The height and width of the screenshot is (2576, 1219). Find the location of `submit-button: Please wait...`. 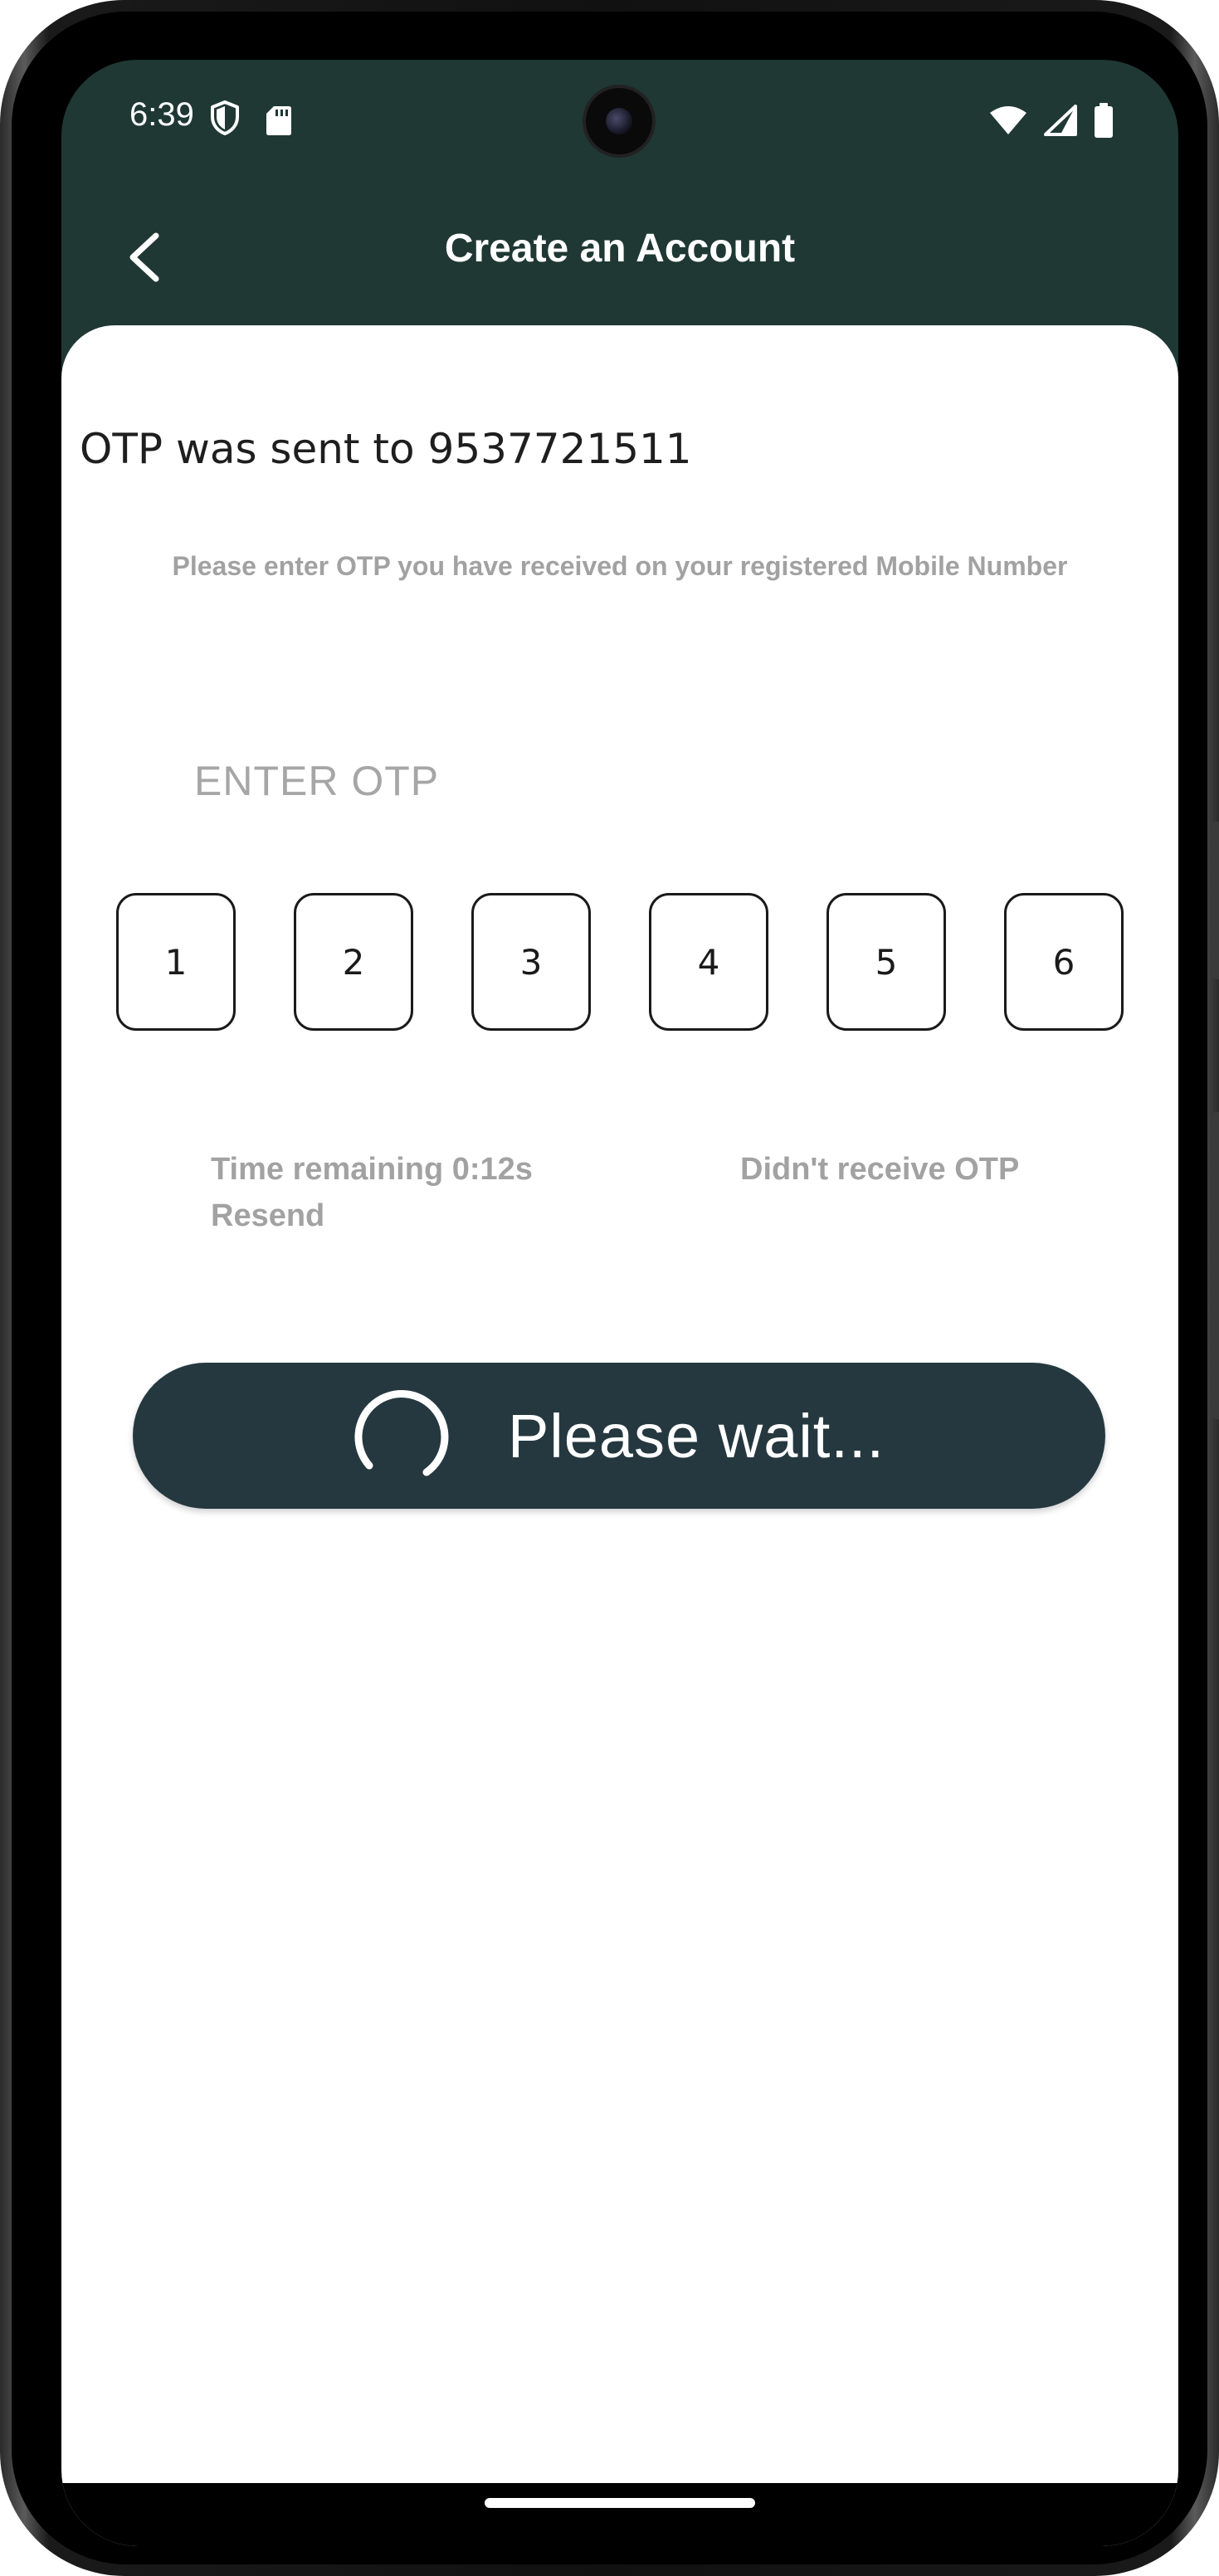

submit-button: Please wait... is located at coordinates (619, 1436).